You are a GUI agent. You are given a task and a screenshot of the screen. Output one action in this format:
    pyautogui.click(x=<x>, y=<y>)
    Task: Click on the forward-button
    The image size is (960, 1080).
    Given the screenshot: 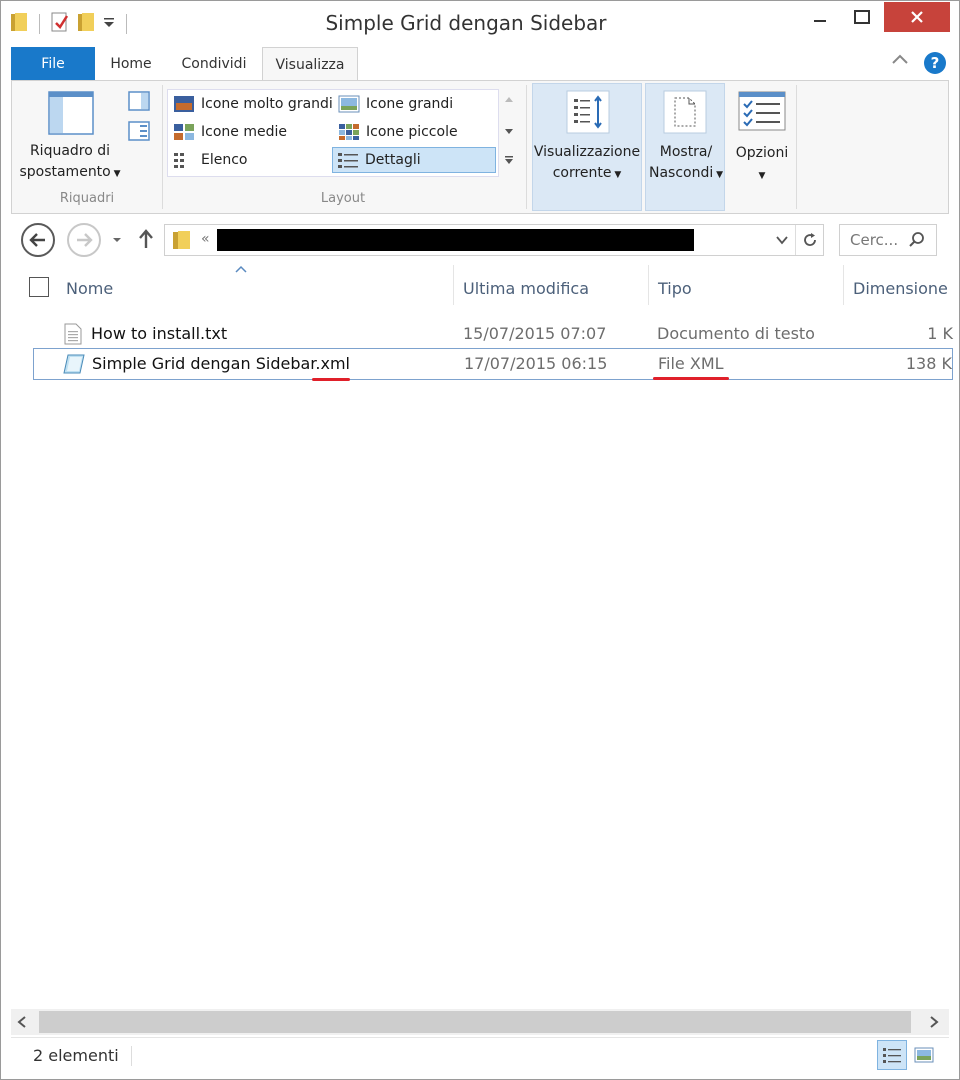 What is the action you would take?
    pyautogui.click(x=84, y=240)
    